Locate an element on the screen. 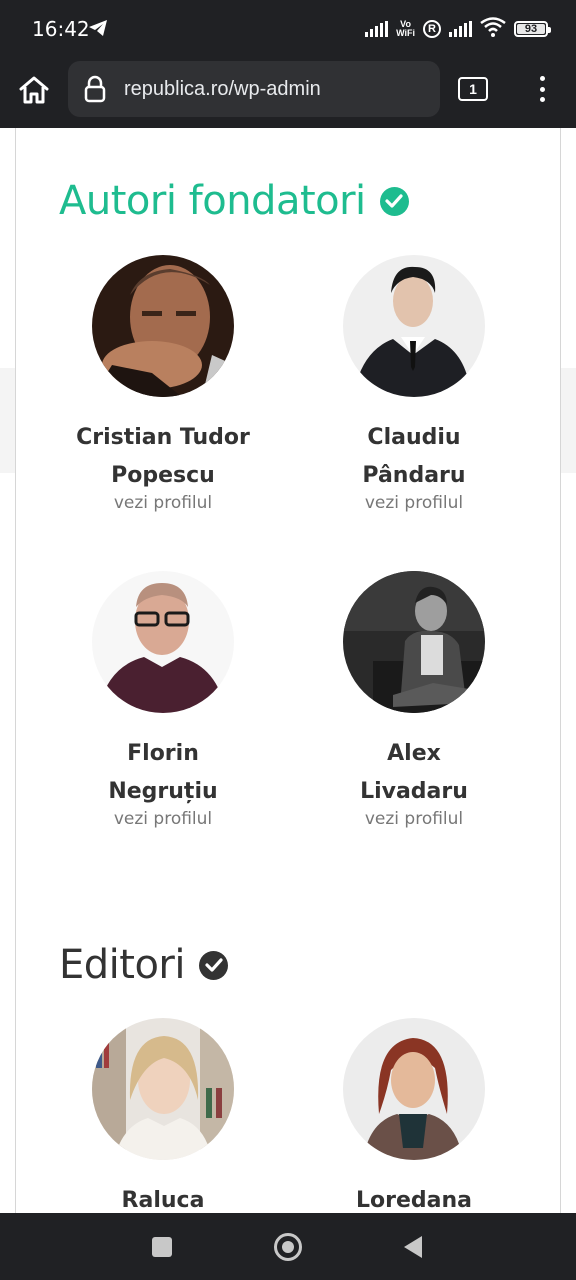 The width and height of the screenshot is (576, 1280). author-name-line2: Pândaru is located at coordinates (414, 476).